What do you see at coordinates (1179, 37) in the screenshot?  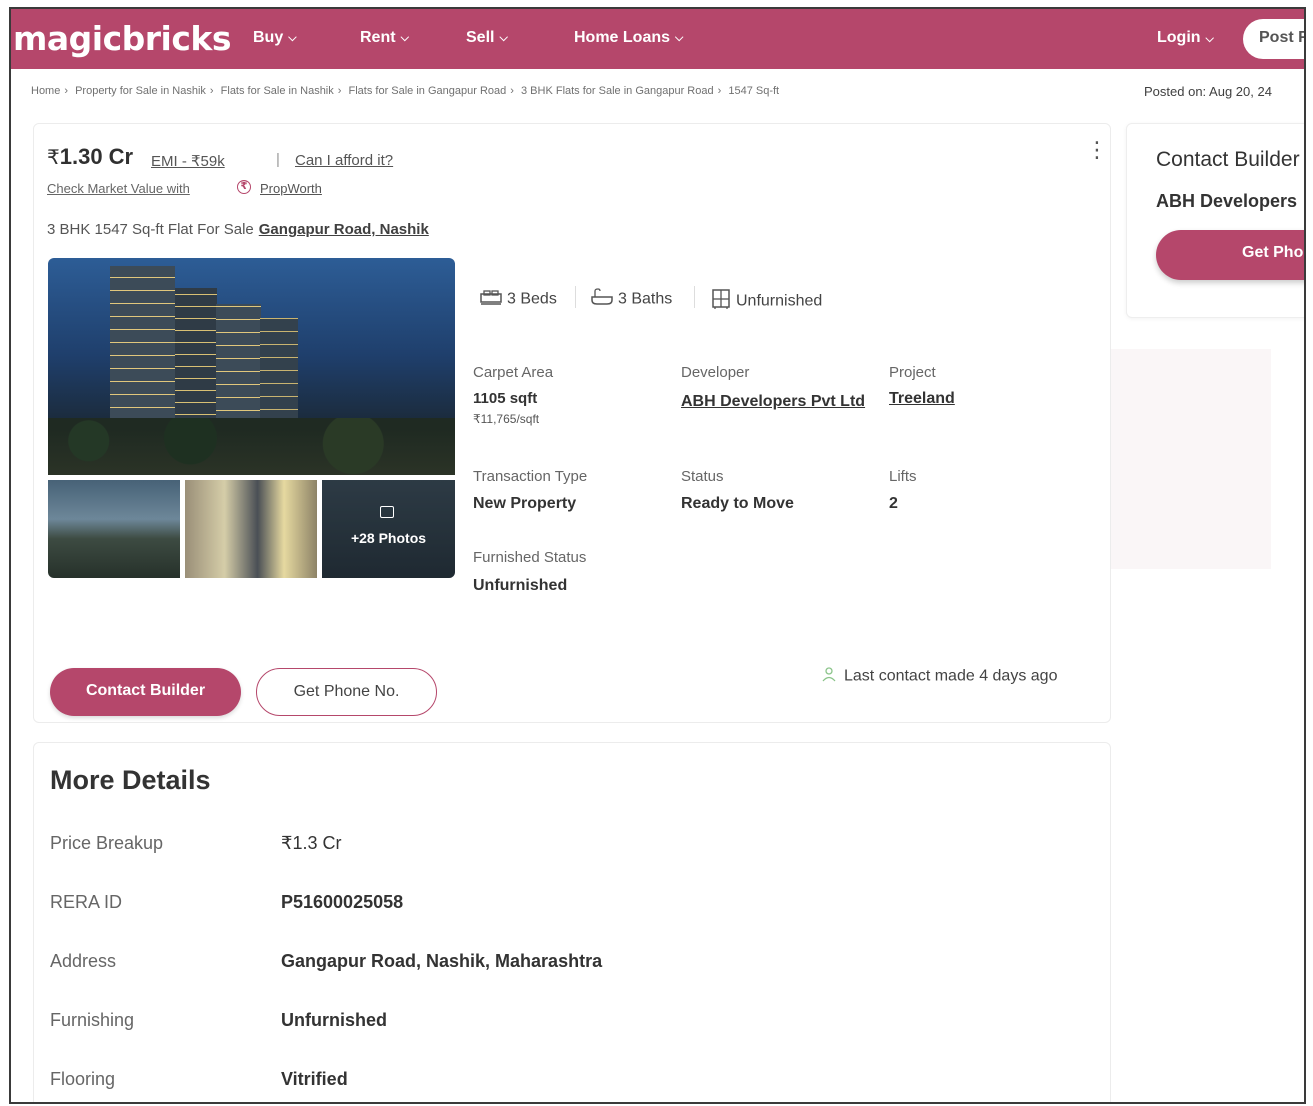 I see `login-label: Login` at bounding box center [1179, 37].